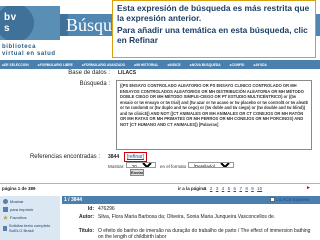 This screenshot has height=240, width=320. Describe the element at coordinates (140, 165) in the screenshot. I see `per-page-select: 20` at that location.